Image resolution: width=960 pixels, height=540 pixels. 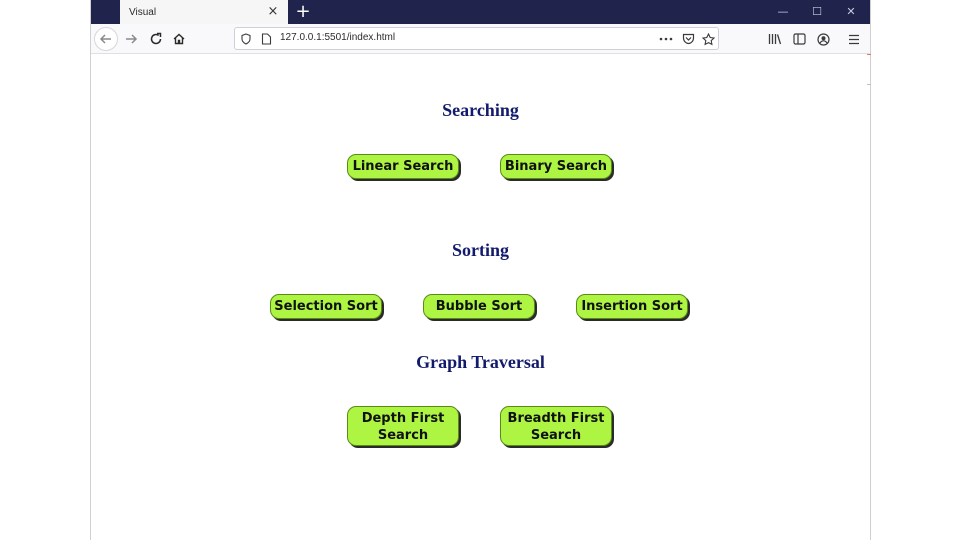 I want to click on new-tab-button: +, so click(x=303, y=12).